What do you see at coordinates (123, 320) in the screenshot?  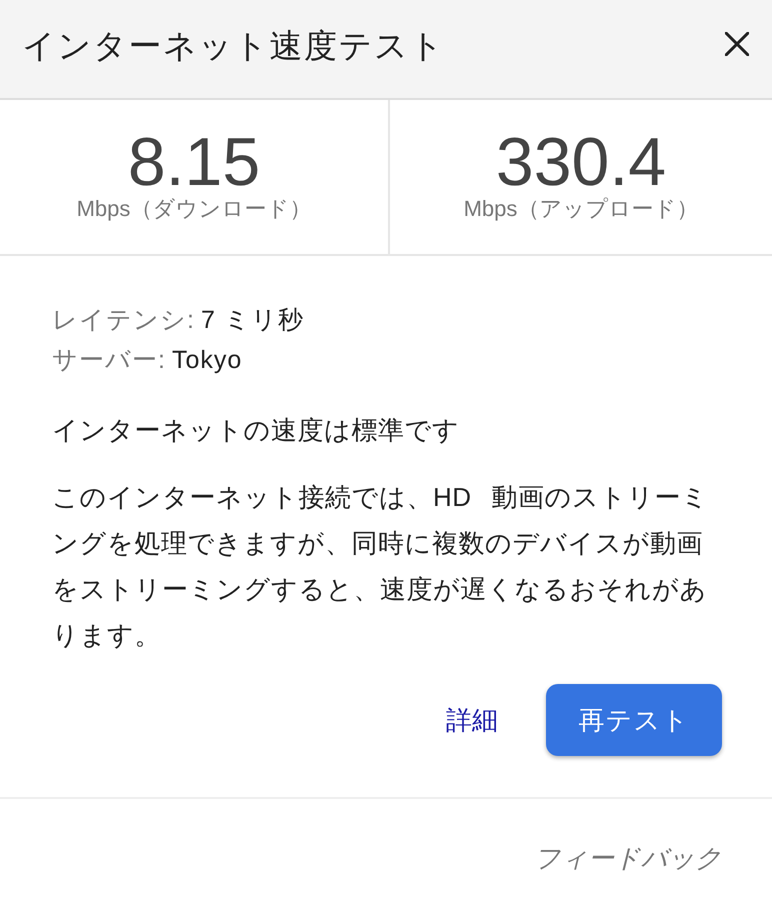 I see `detail-label: レイテンシ:` at bounding box center [123, 320].